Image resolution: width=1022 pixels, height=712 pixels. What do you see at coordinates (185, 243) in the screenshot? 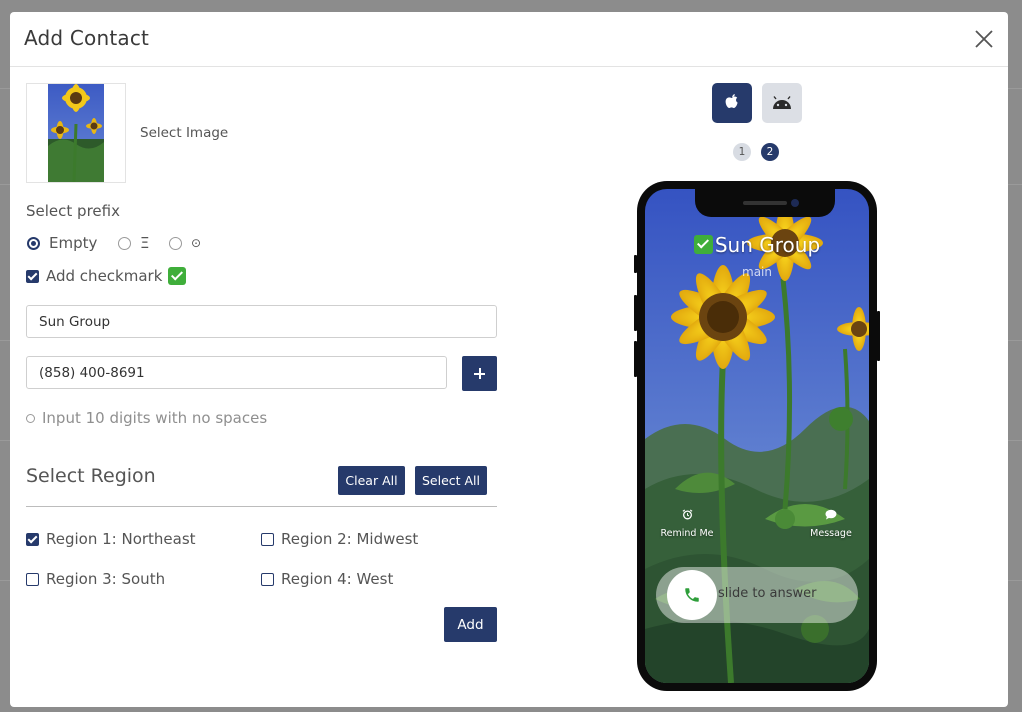
I see `prefix-option-circle: ⊙` at bounding box center [185, 243].